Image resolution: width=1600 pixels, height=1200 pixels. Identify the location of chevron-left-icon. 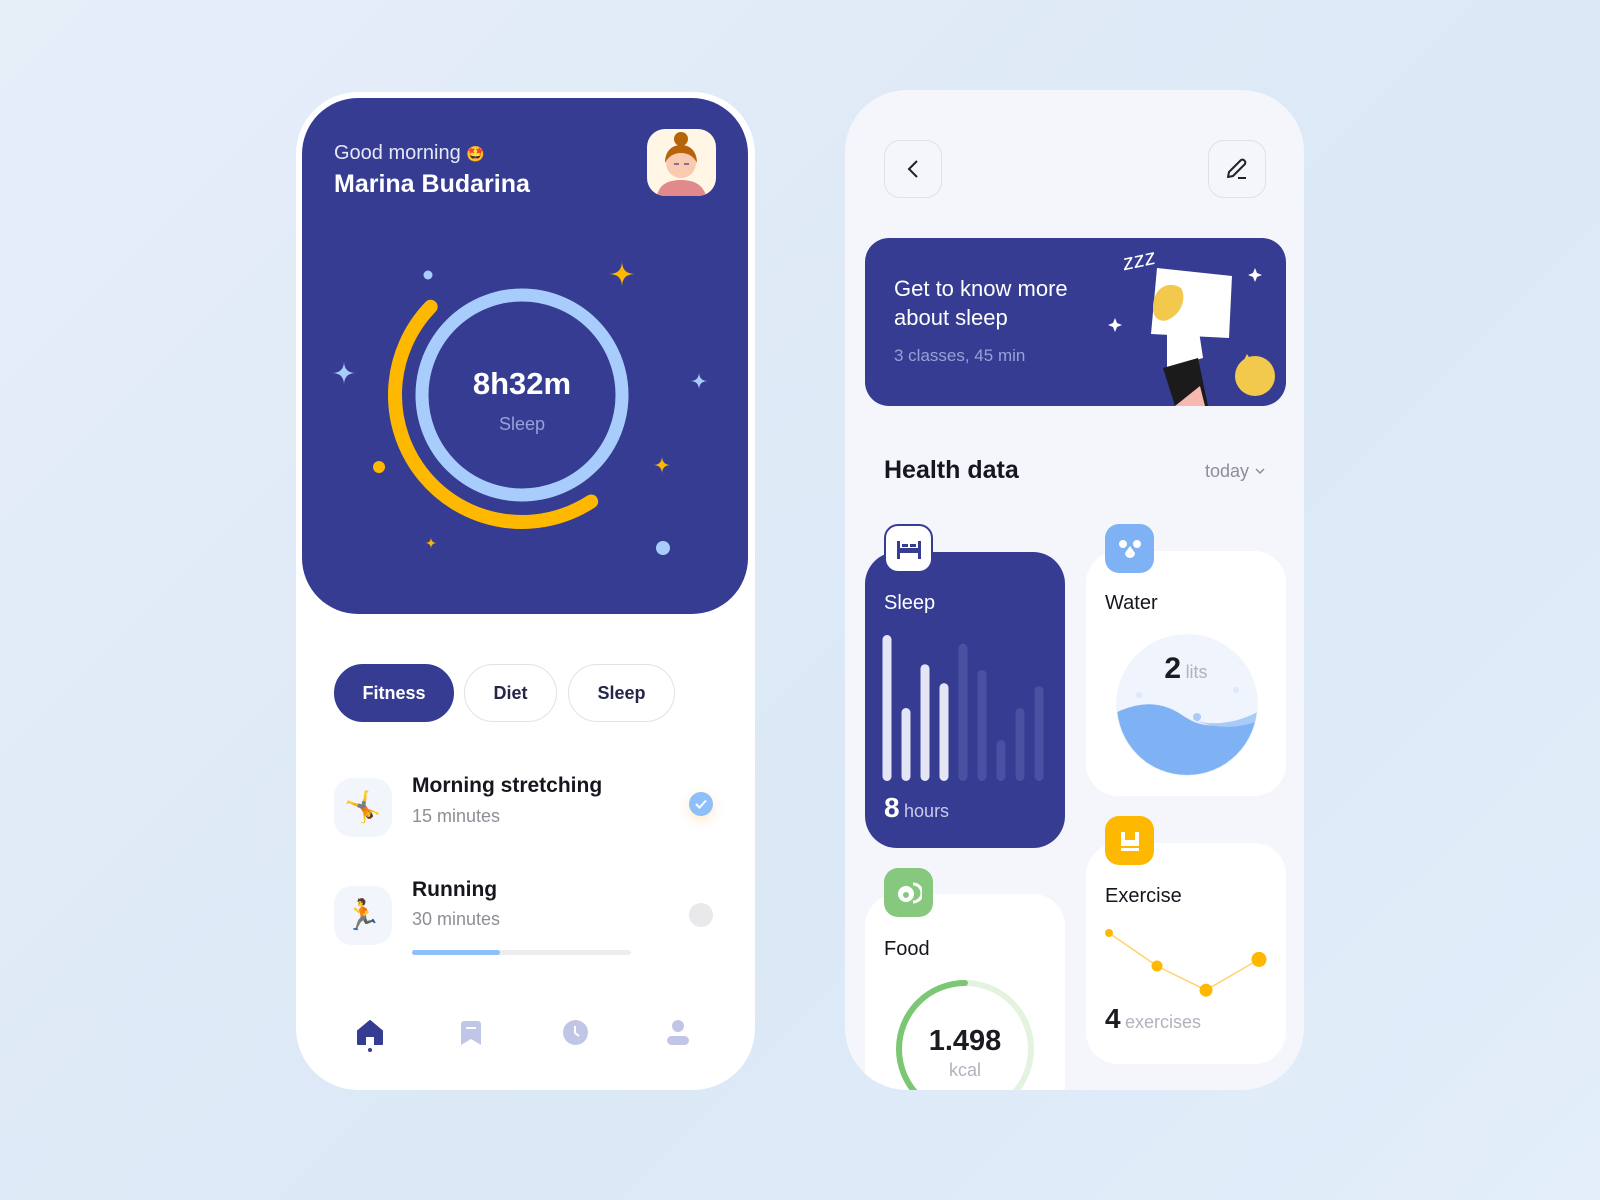
(912, 169).